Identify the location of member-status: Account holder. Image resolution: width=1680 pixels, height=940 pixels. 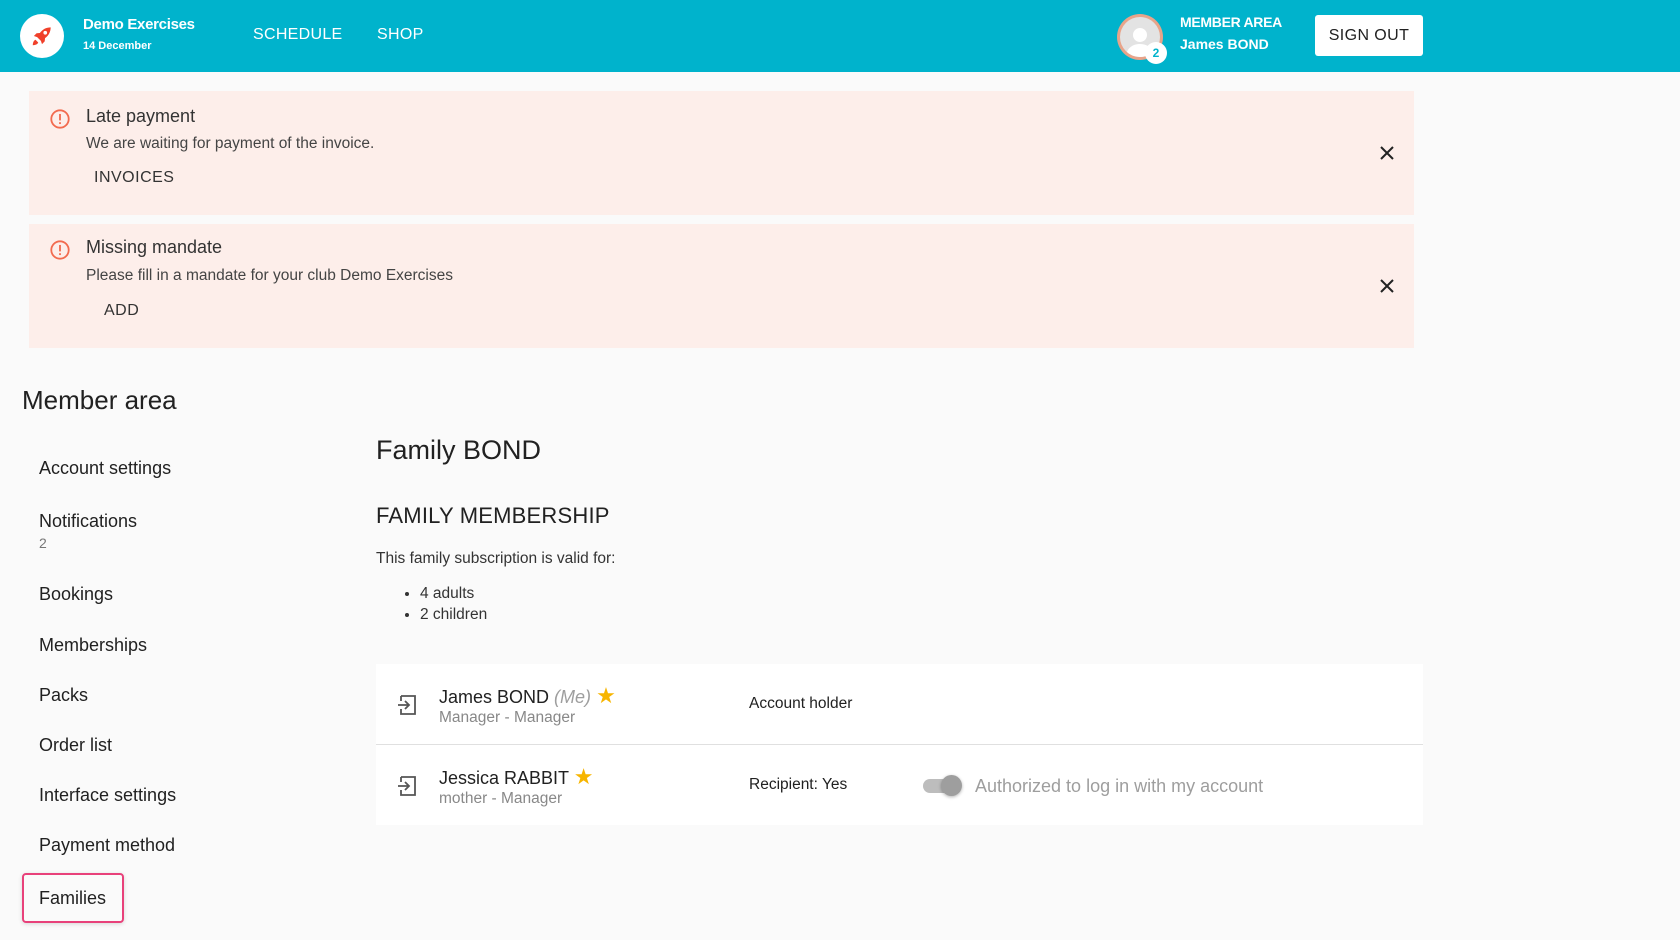
(801, 703).